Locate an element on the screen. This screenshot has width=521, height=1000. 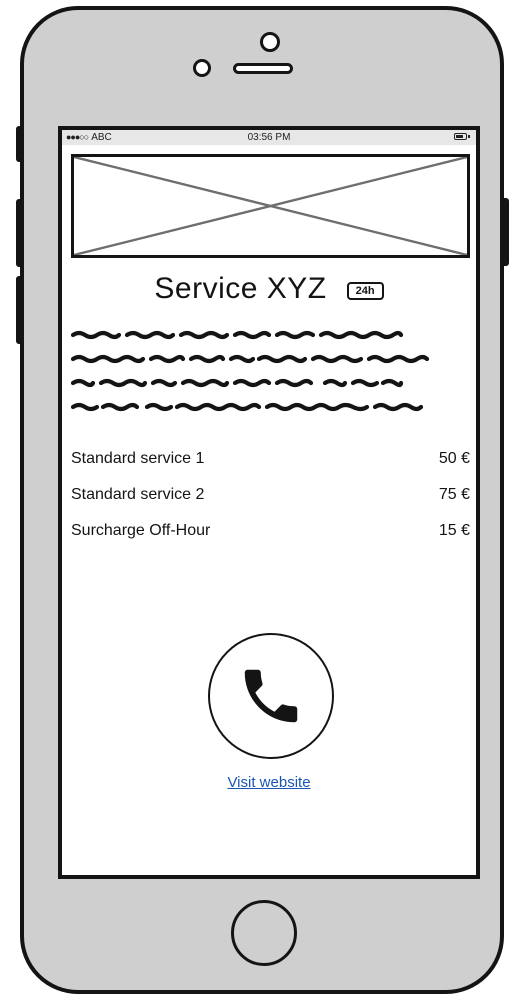
scribbled-text is located at coordinates (250, 371).